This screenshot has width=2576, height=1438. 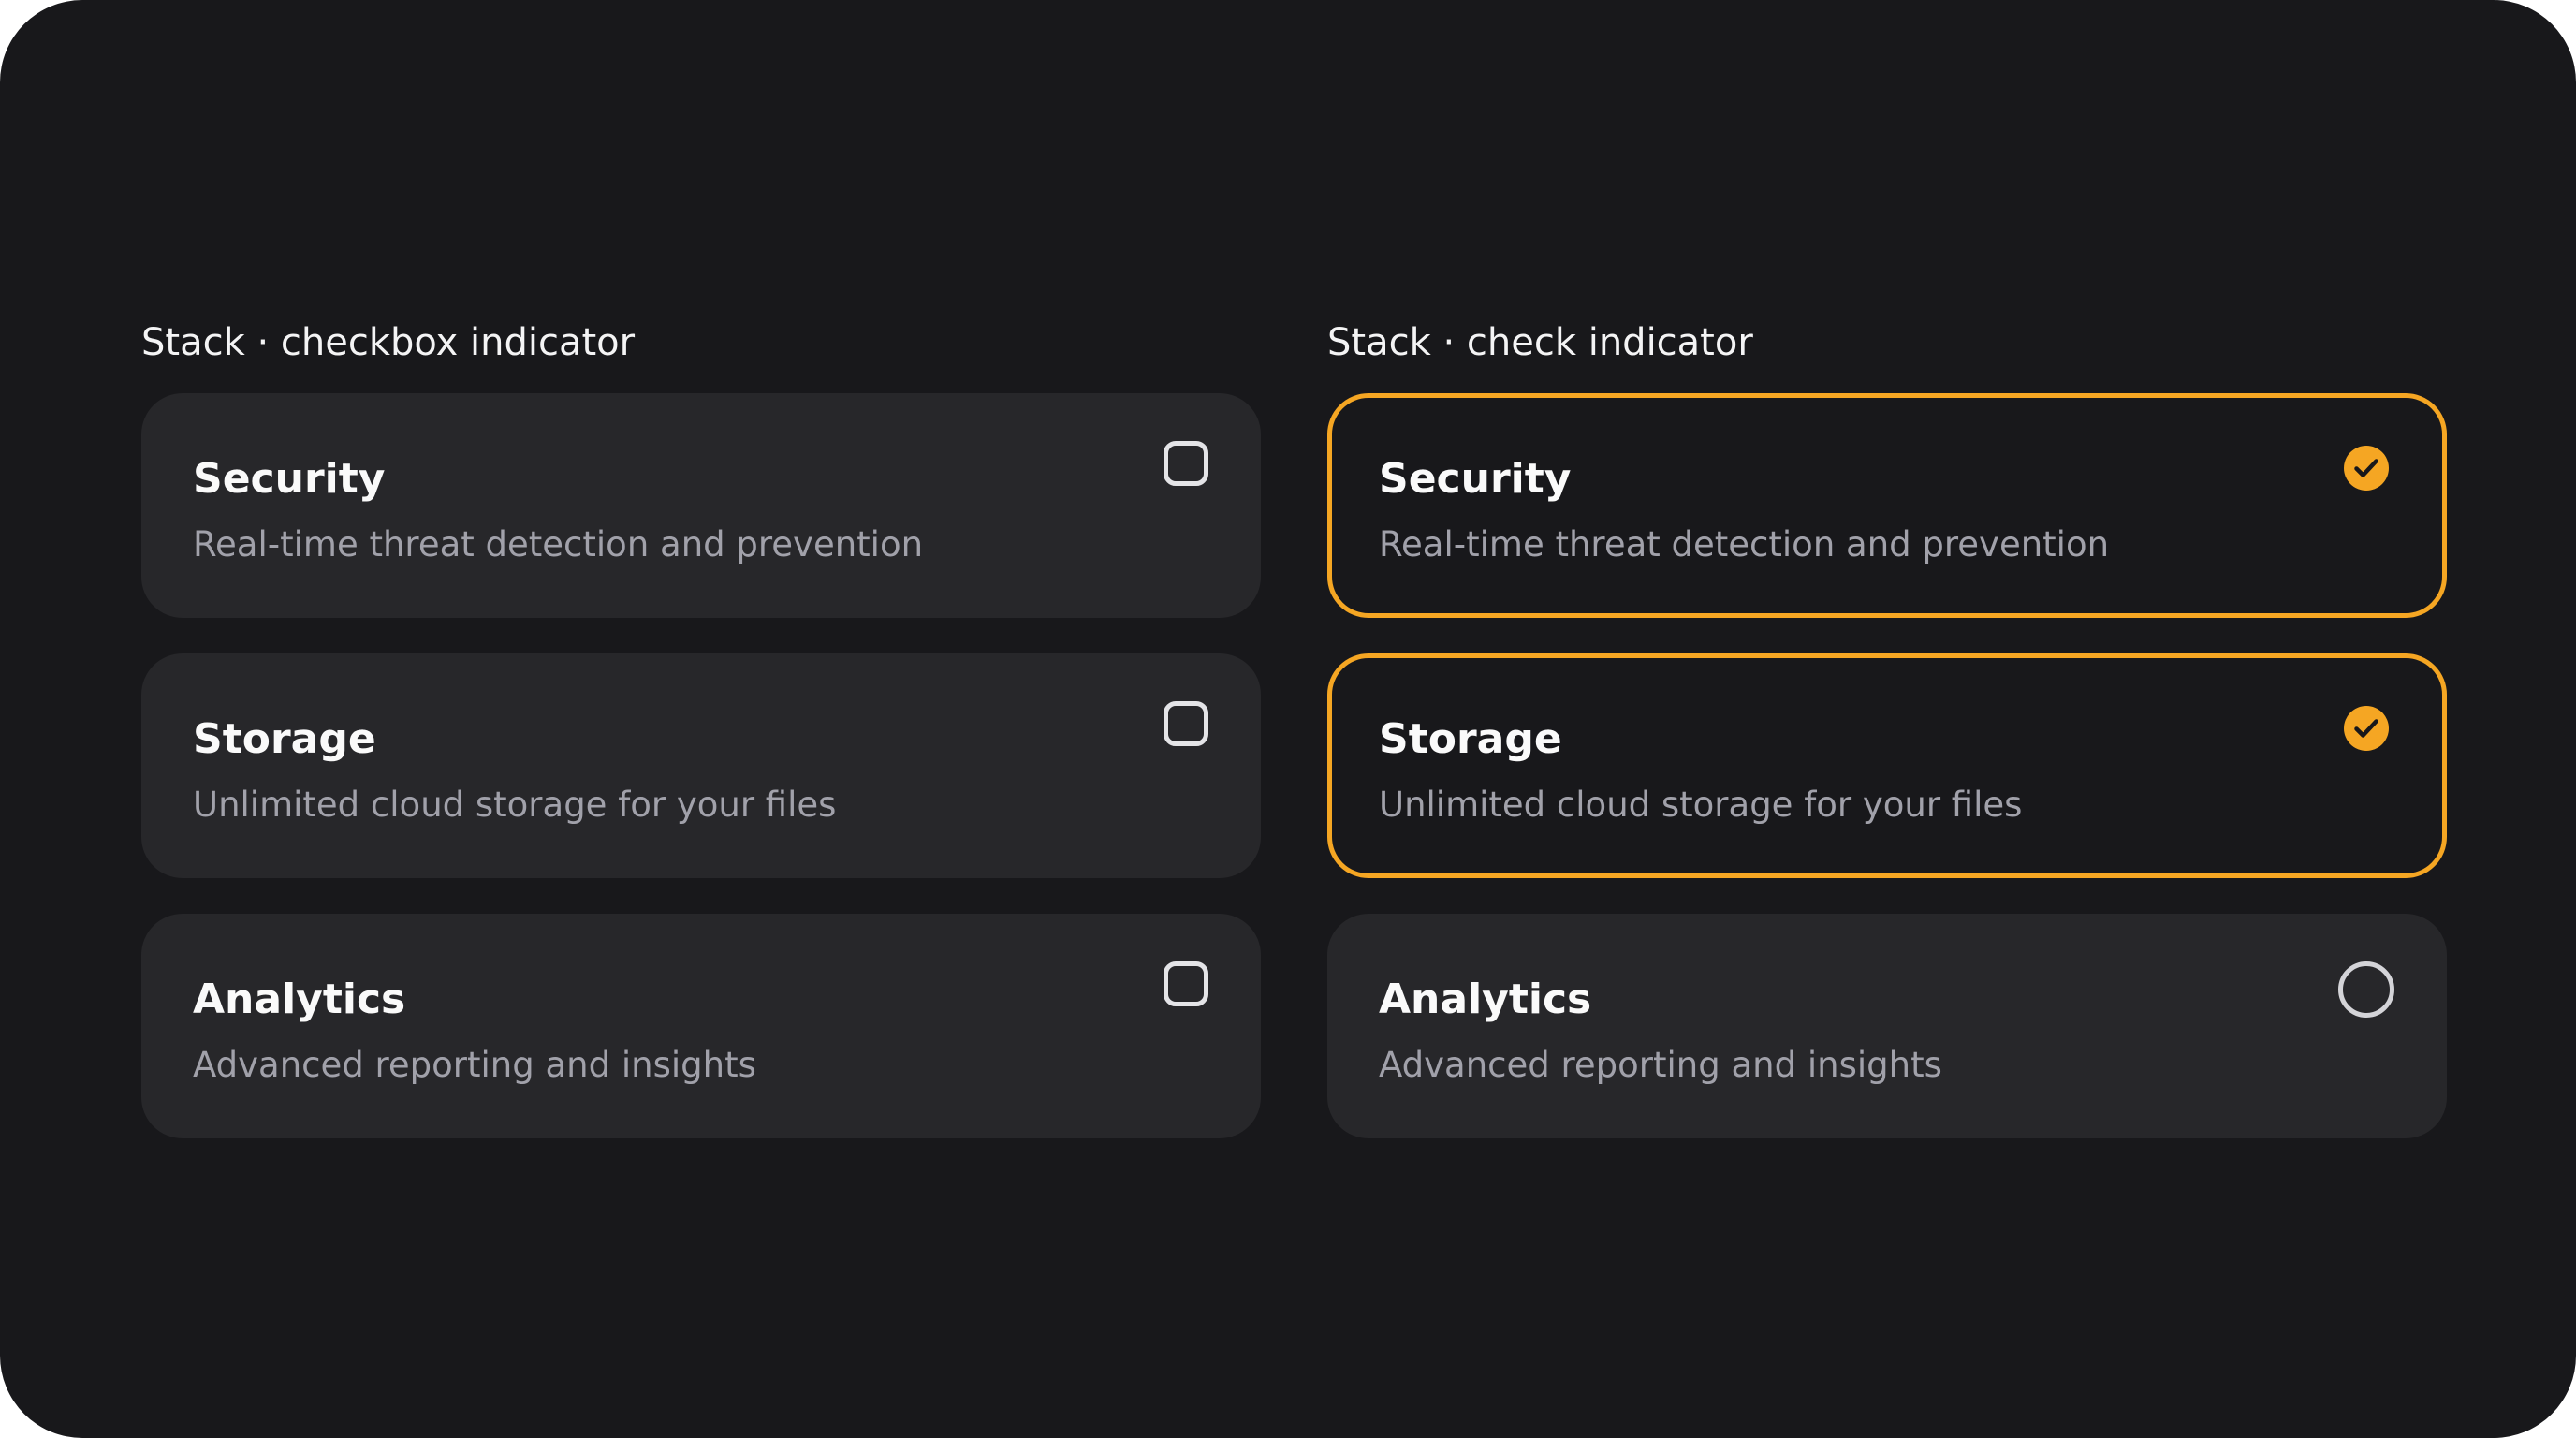 I want to click on circle-empty-icon, so click(x=2366, y=989).